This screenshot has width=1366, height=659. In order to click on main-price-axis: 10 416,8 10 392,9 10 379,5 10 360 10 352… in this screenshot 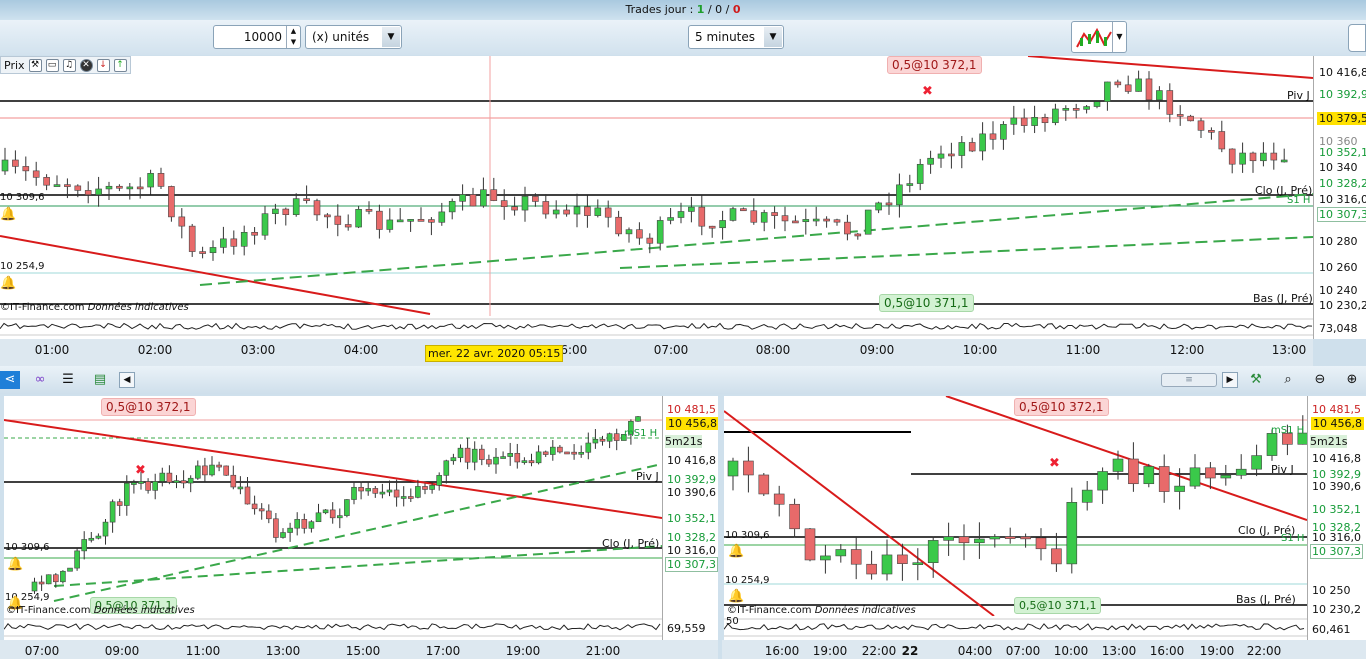, I will do `click(1339, 197)`.